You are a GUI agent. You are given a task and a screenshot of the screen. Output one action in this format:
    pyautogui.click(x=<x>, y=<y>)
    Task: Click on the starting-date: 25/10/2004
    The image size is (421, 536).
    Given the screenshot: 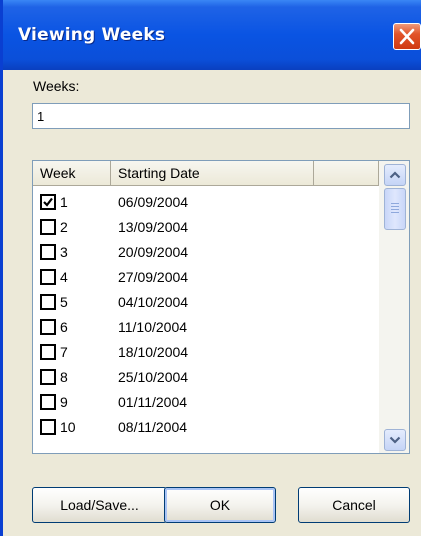 What is the action you would take?
    pyautogui.click(x=153, y=377)
    